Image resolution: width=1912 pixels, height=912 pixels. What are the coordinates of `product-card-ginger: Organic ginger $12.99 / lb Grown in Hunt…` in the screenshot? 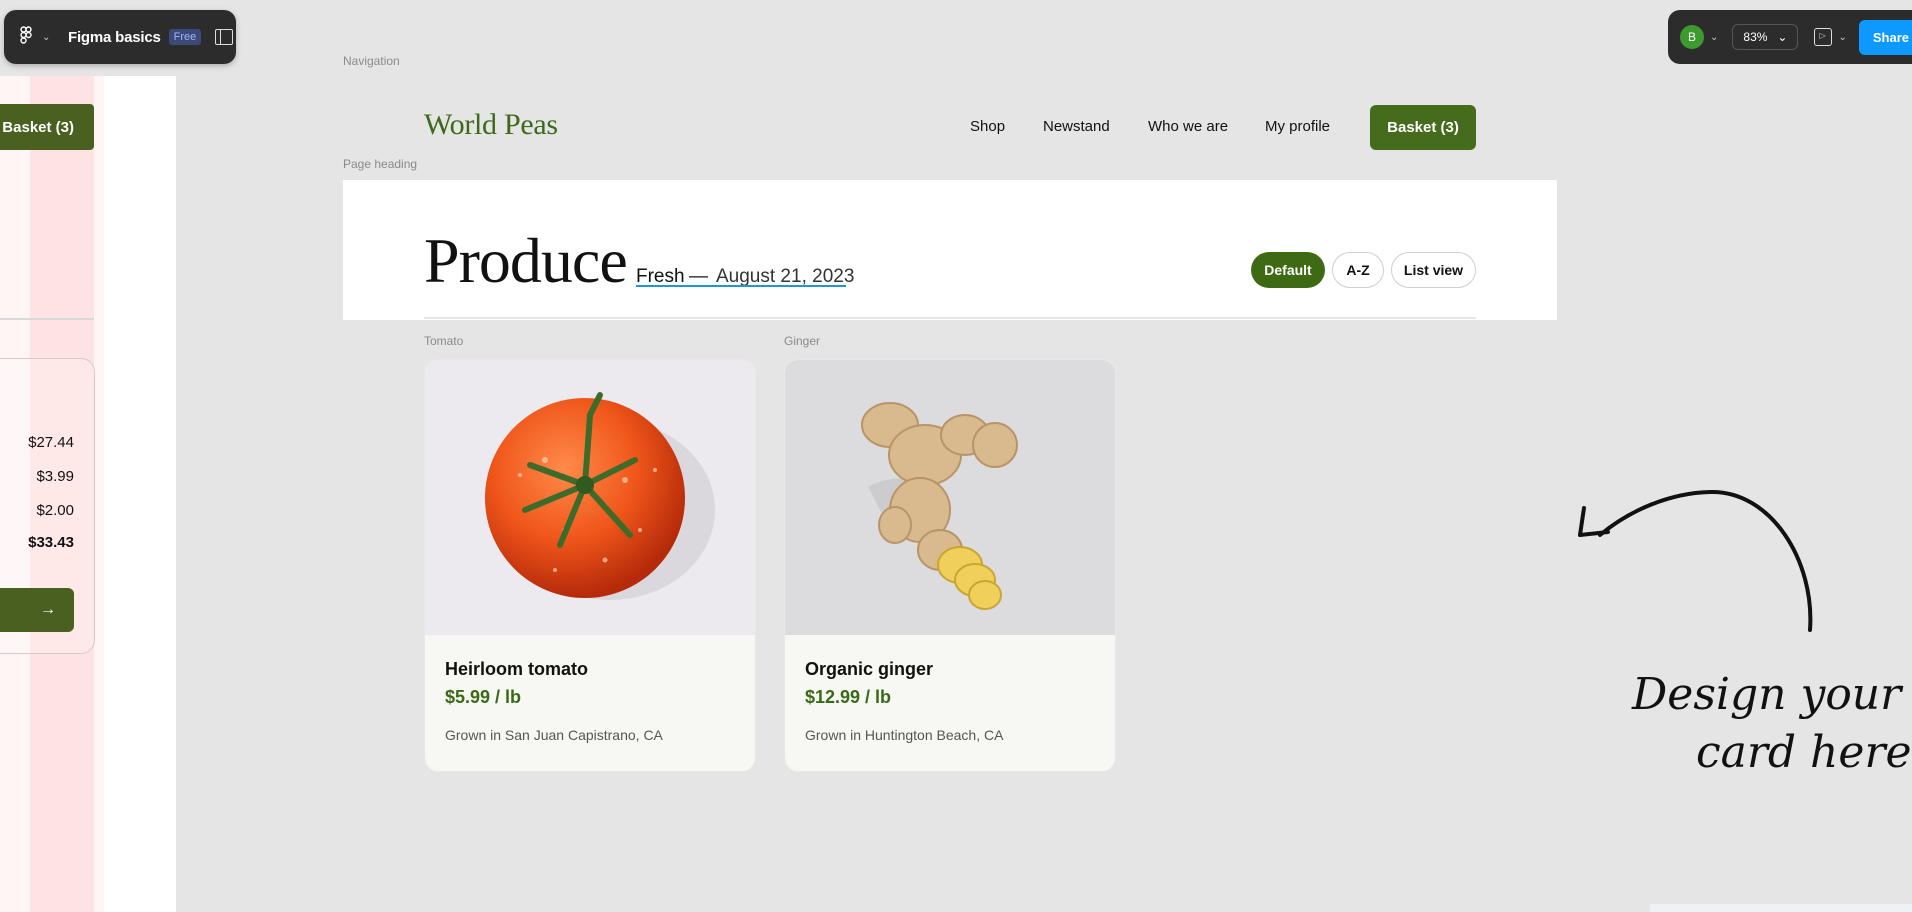 It's located at (950, 565).